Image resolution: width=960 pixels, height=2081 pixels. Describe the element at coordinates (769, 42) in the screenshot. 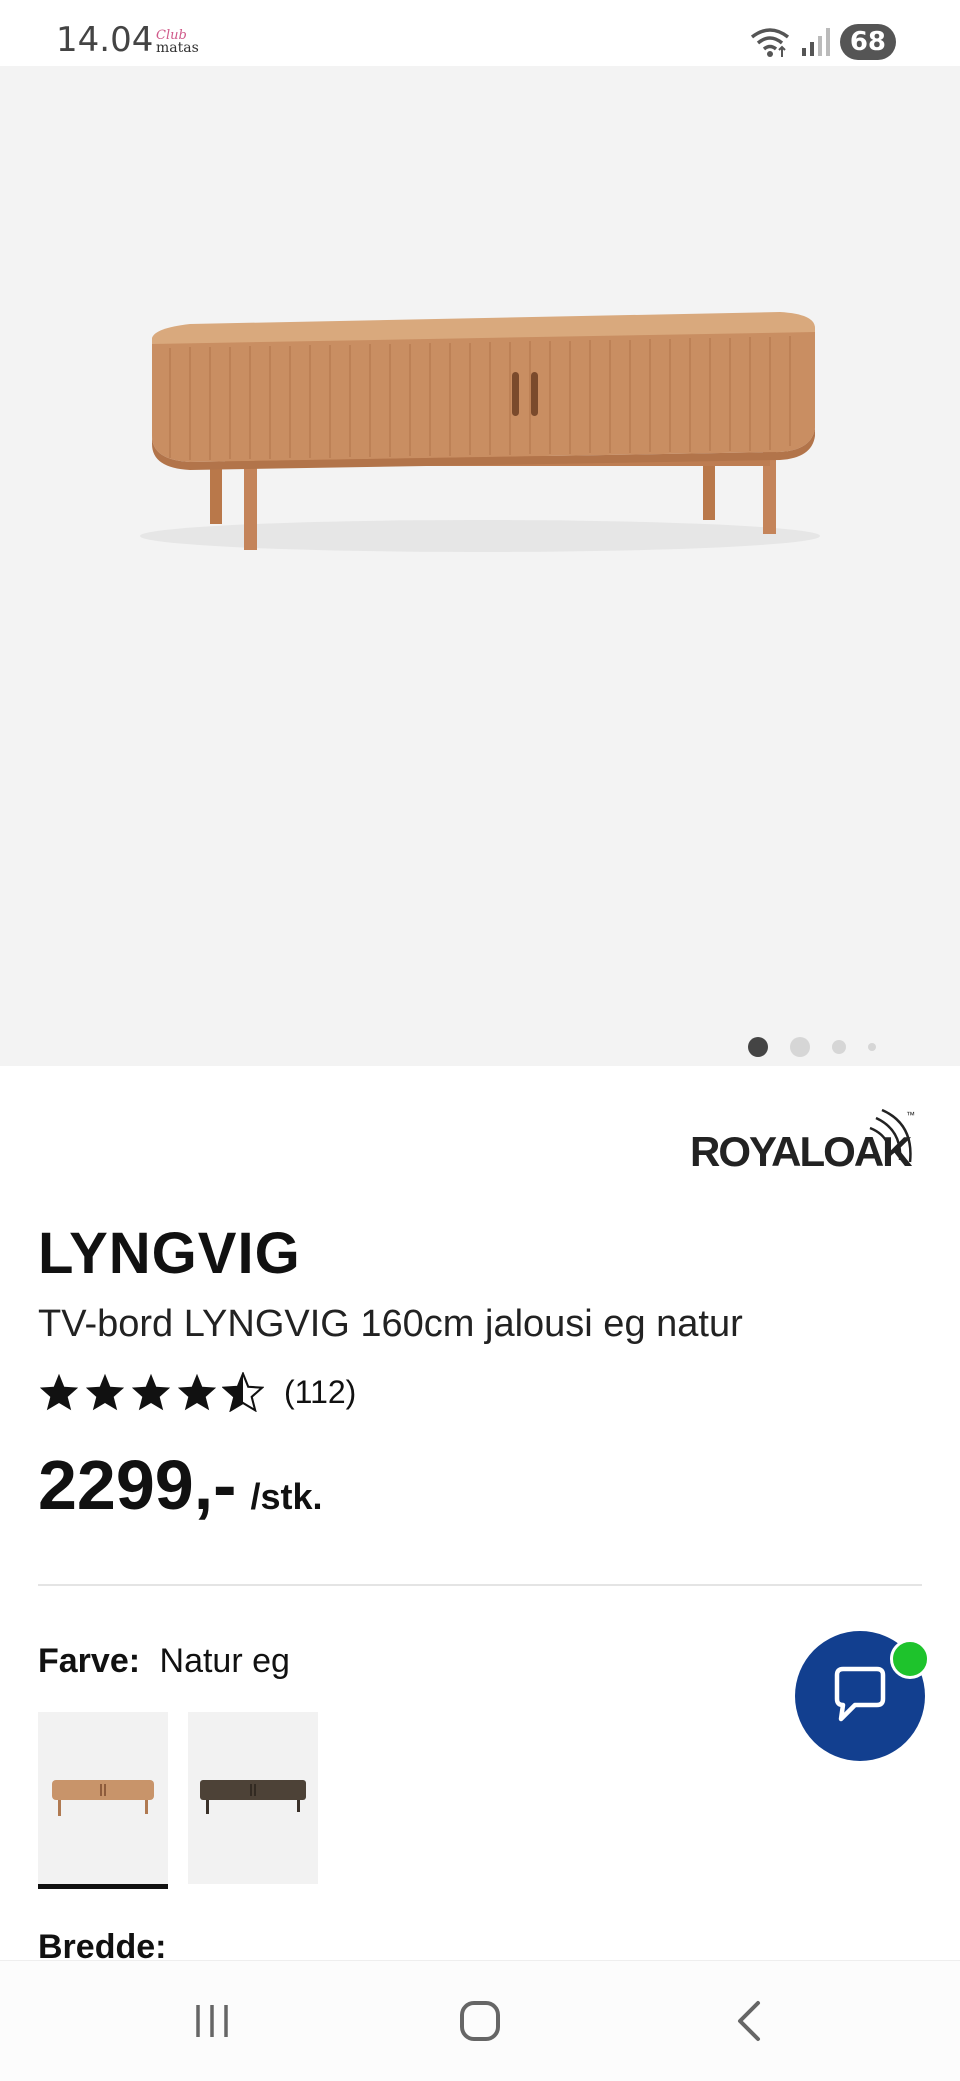

I see `wifi-icon` at that location.